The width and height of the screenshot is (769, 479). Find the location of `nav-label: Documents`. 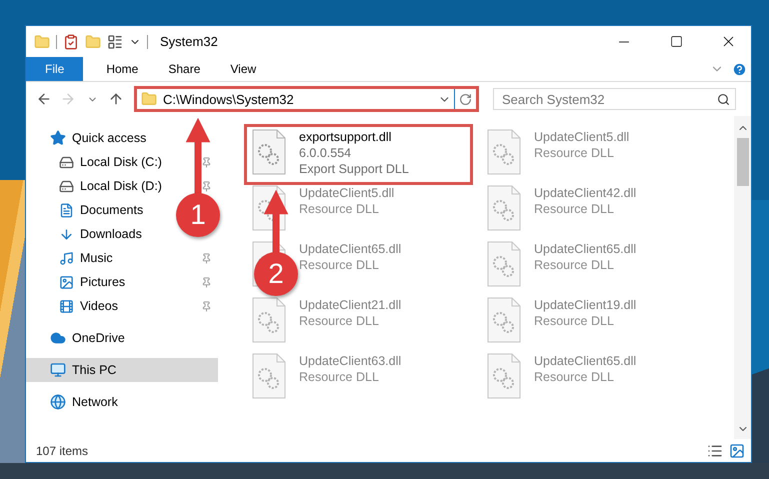

nav-label: Documents is located at coordinates (112, 210).